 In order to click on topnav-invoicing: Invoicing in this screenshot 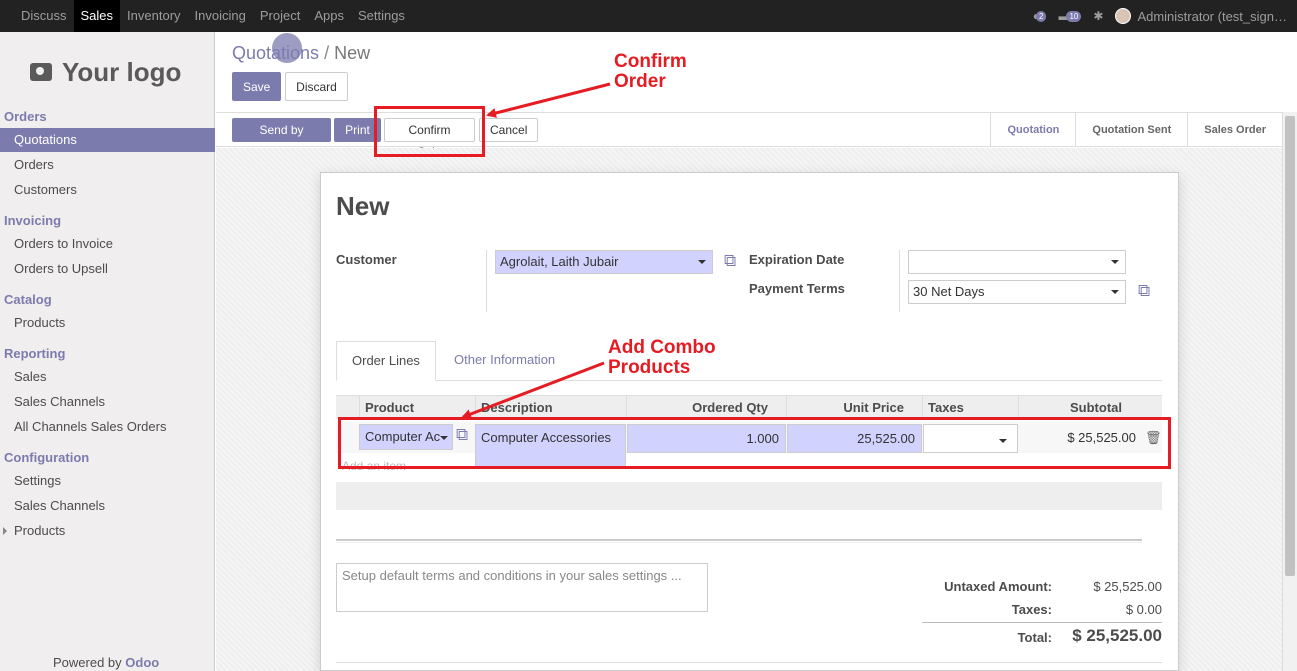, I will do `click(220, 16)`.